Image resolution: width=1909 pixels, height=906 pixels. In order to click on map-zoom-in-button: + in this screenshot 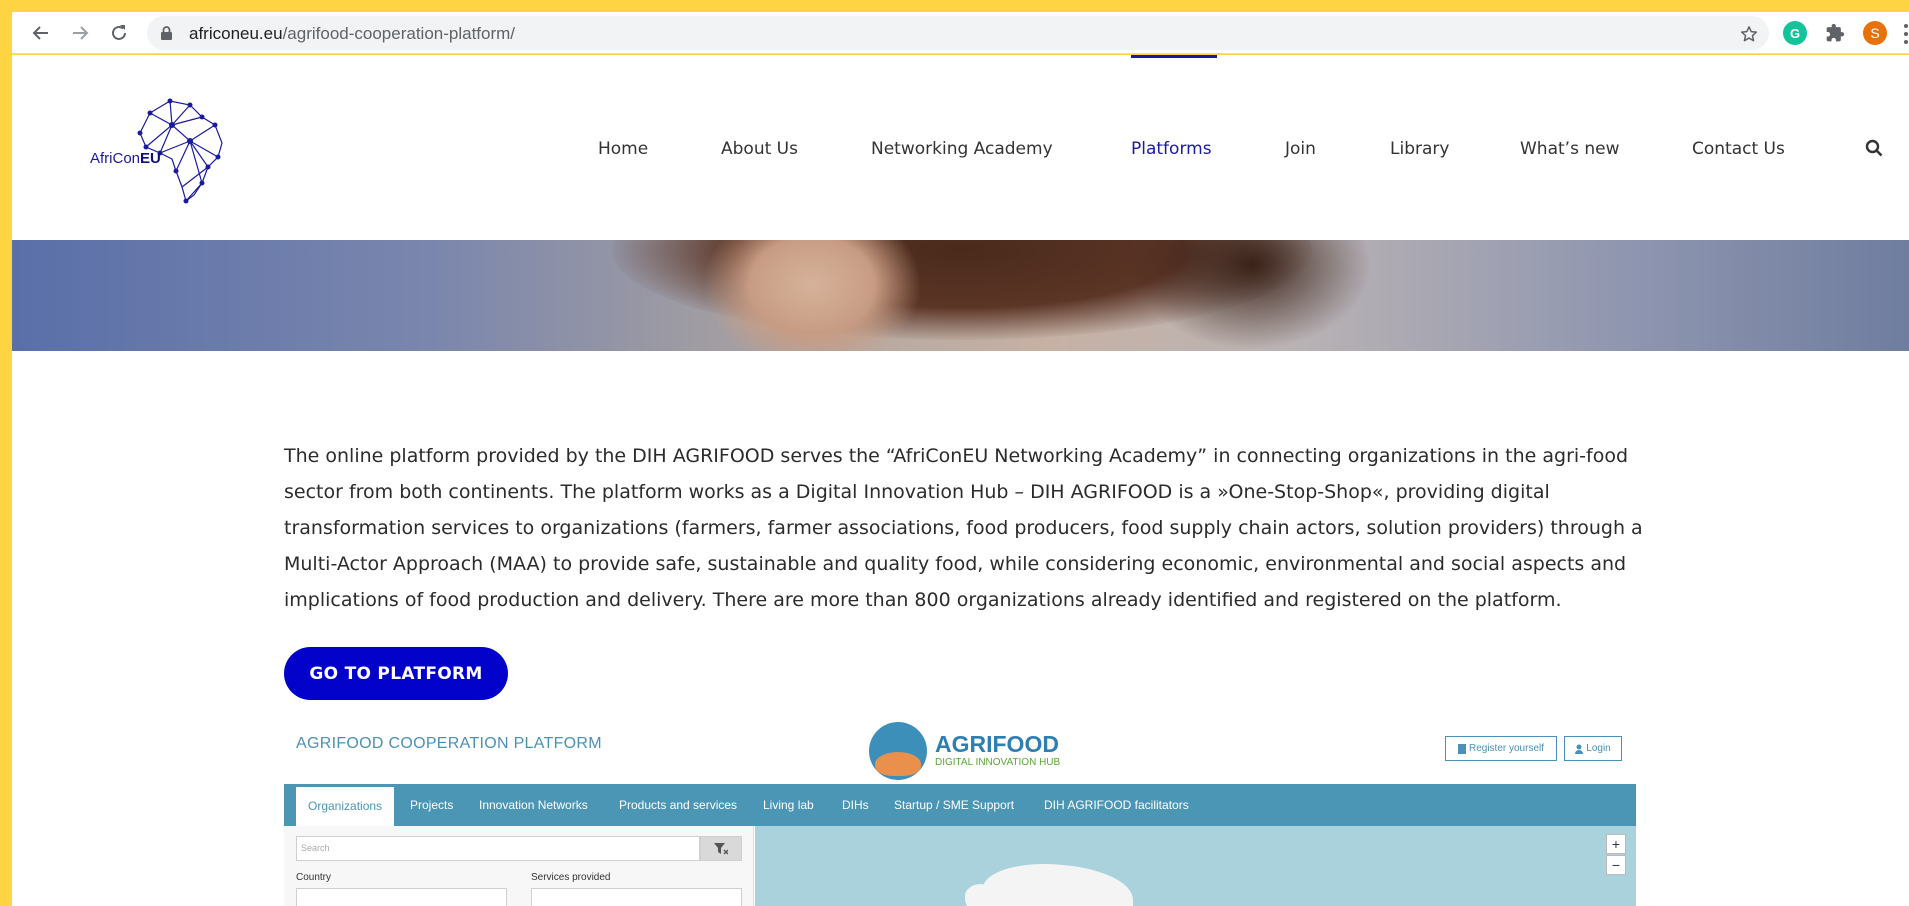, I will do `click(1616, 844)`.